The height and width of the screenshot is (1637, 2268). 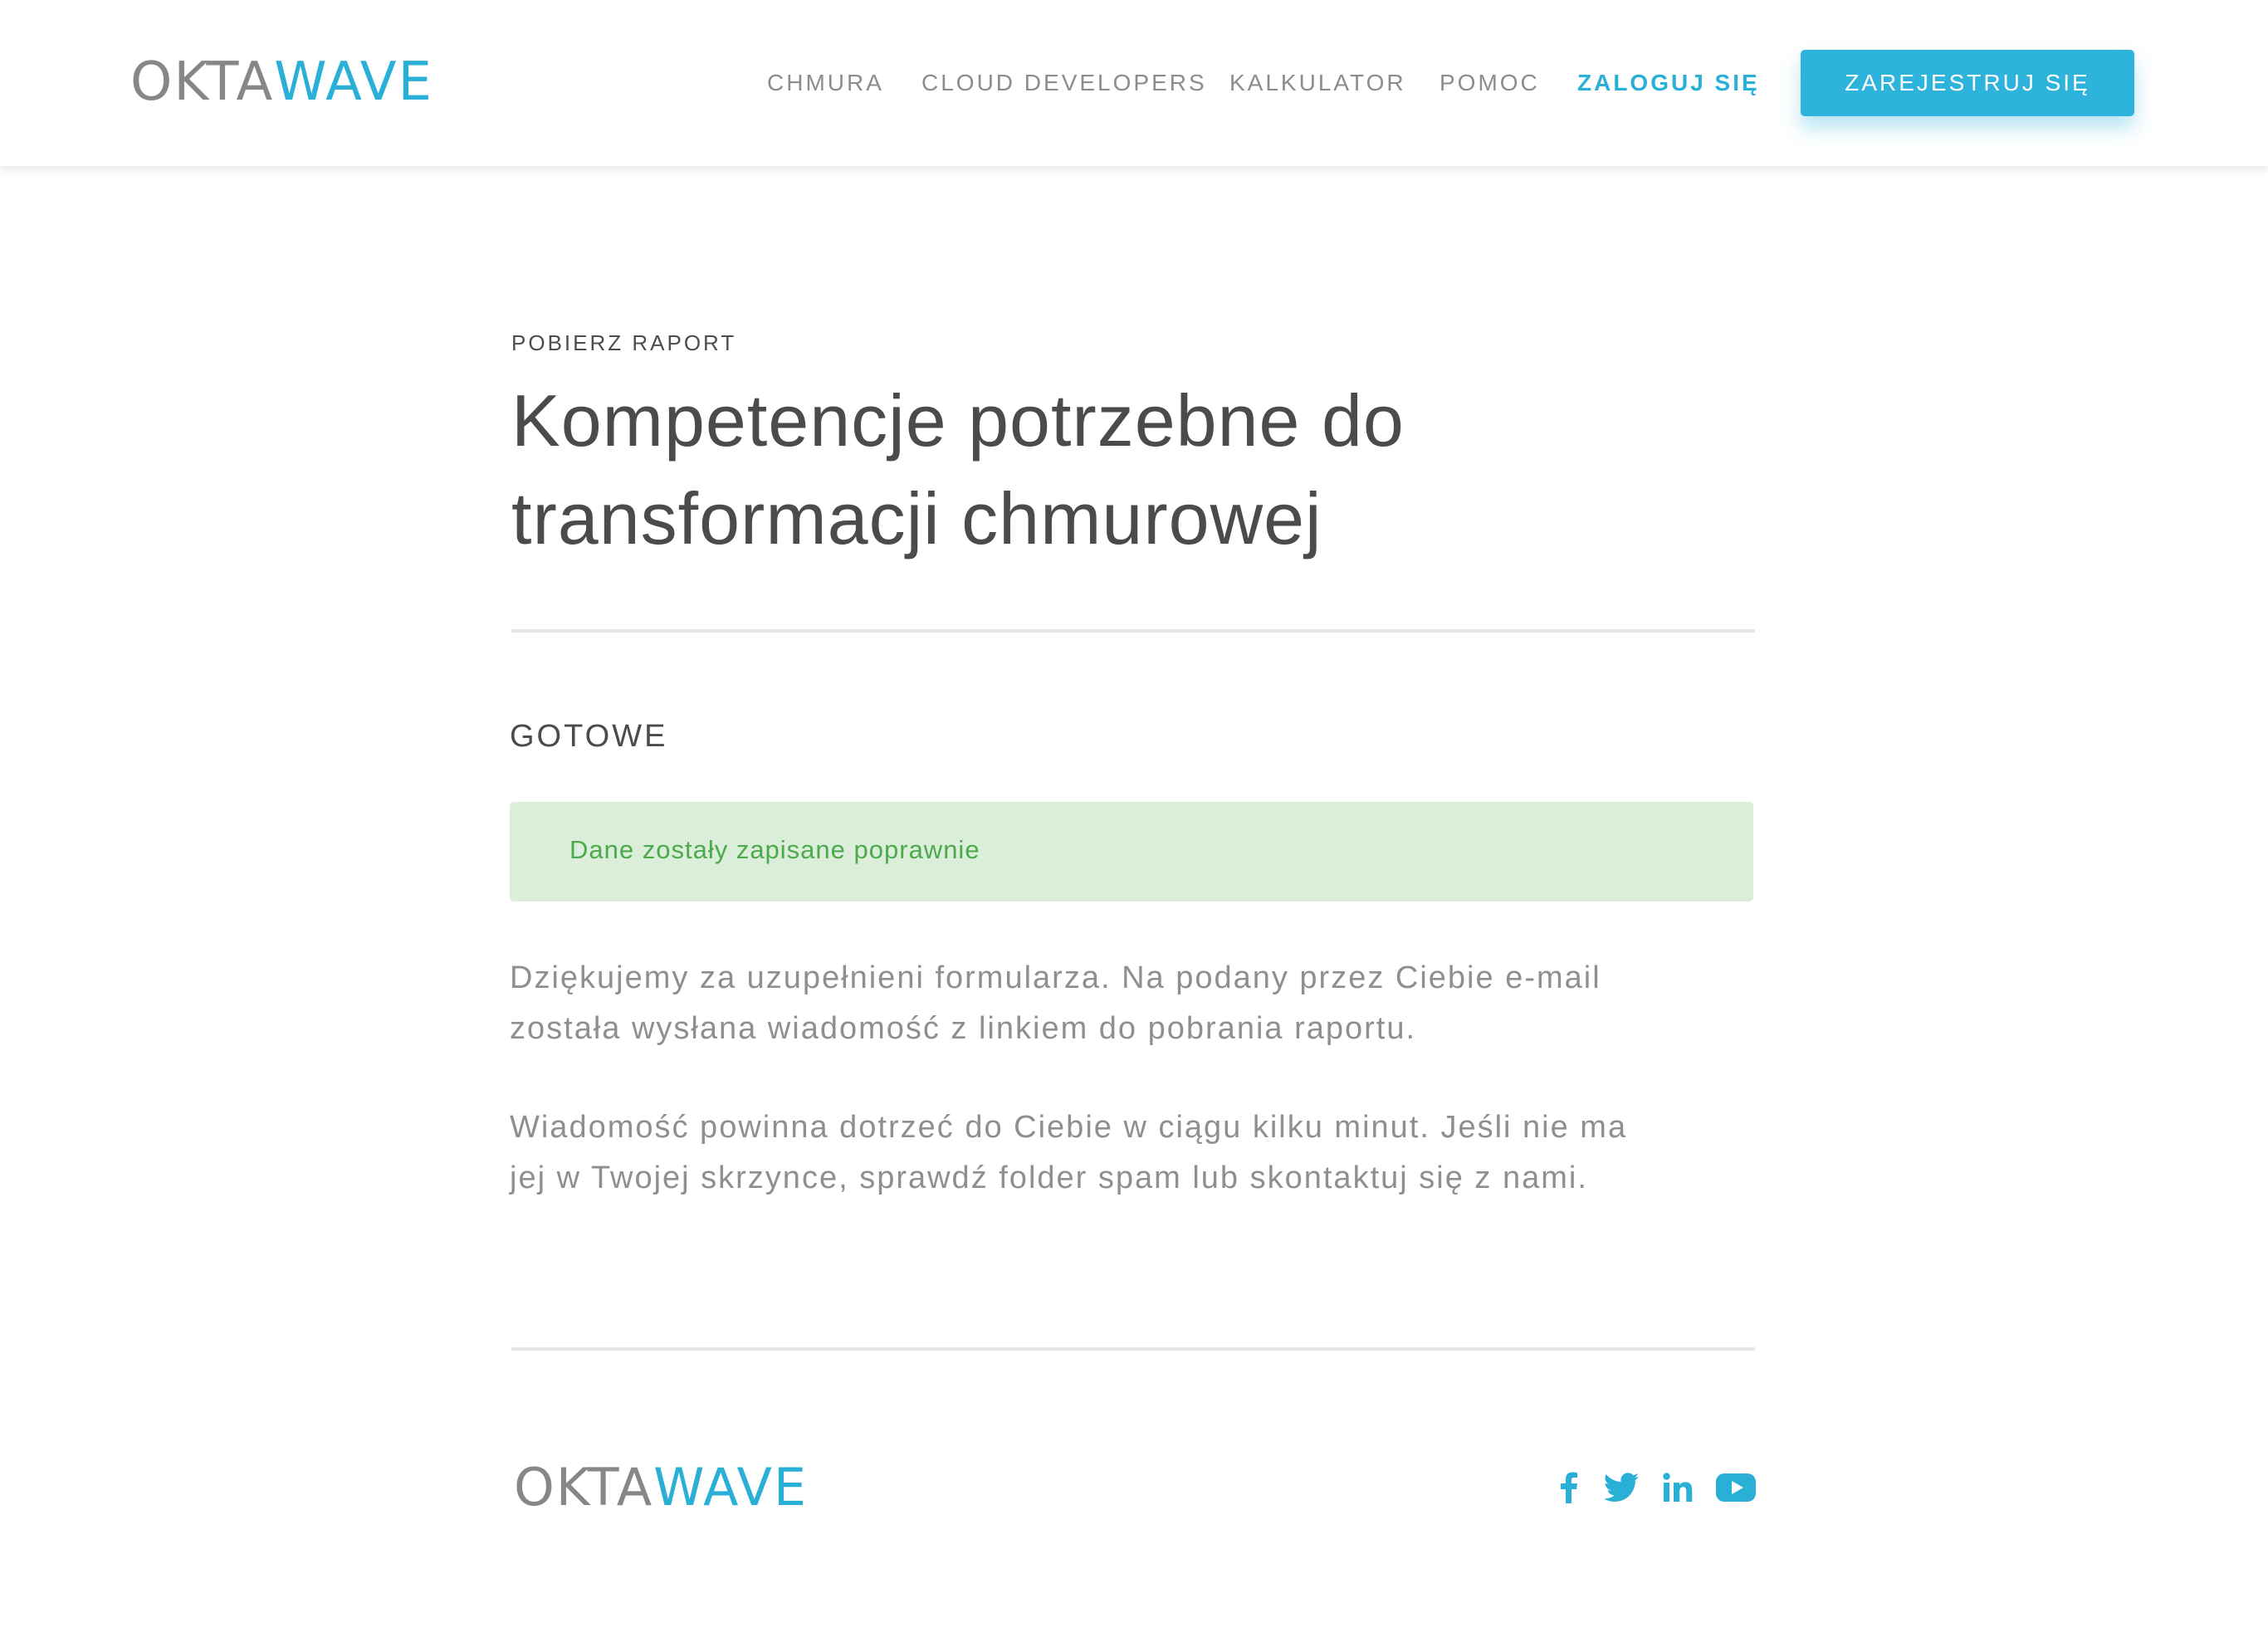 I want to click on top-divider, so click(x=1133, y=631).